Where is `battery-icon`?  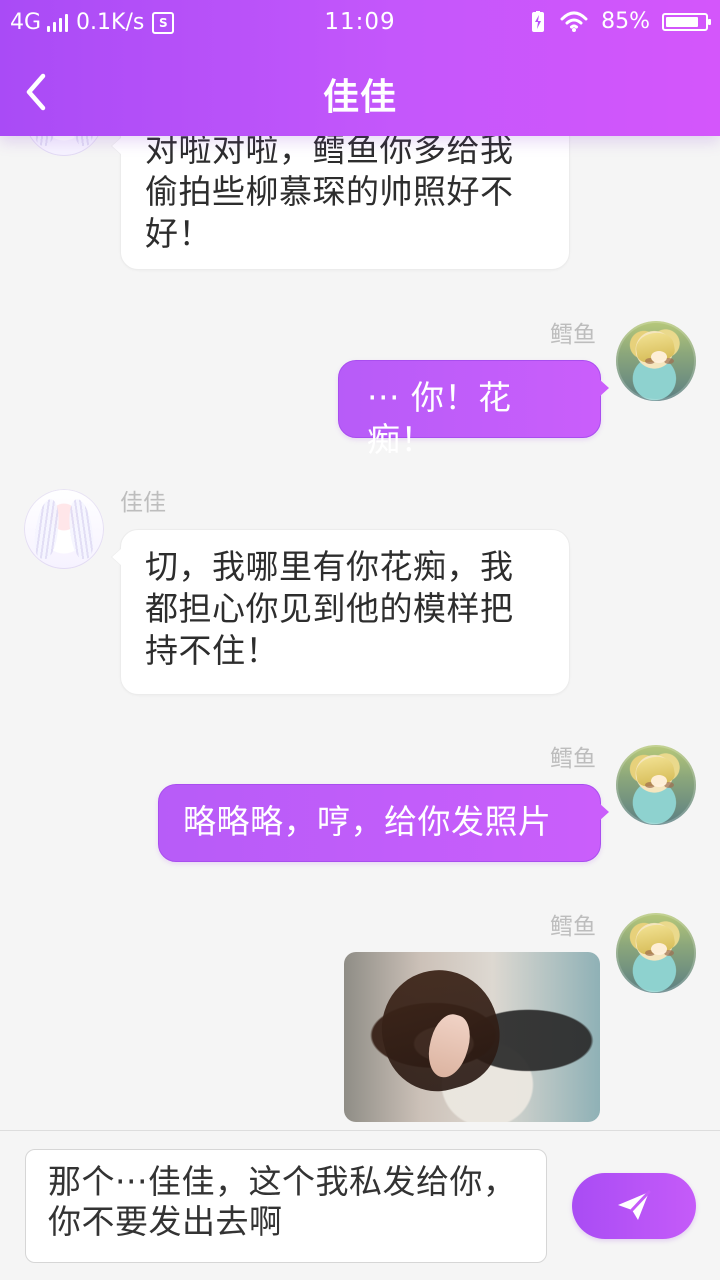
battery-icon is located at coordinates (686, 21).